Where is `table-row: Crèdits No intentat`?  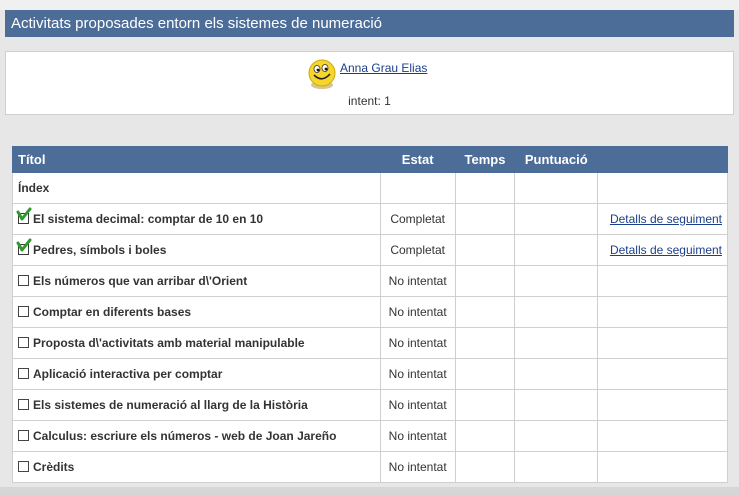 table-row: Crèdits No intentat is located at coordinates (370, 467).